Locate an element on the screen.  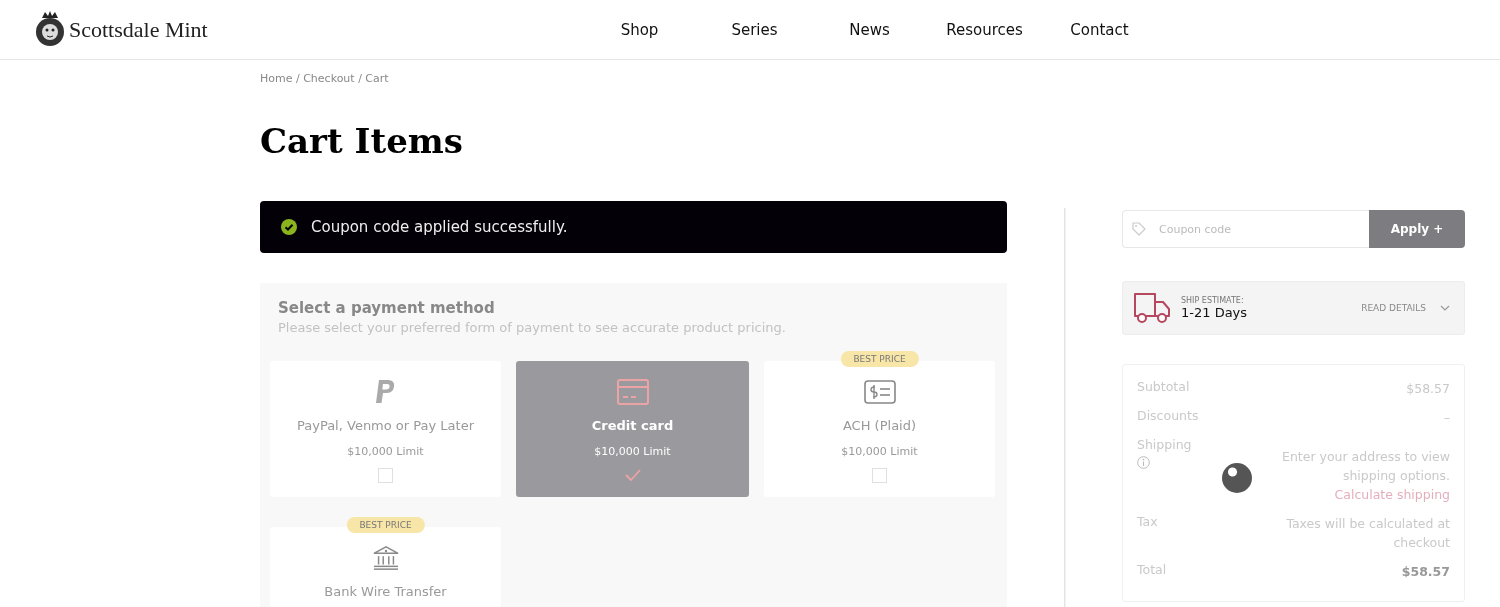
nav-link: Contact is located at coordinates (1099, 29).